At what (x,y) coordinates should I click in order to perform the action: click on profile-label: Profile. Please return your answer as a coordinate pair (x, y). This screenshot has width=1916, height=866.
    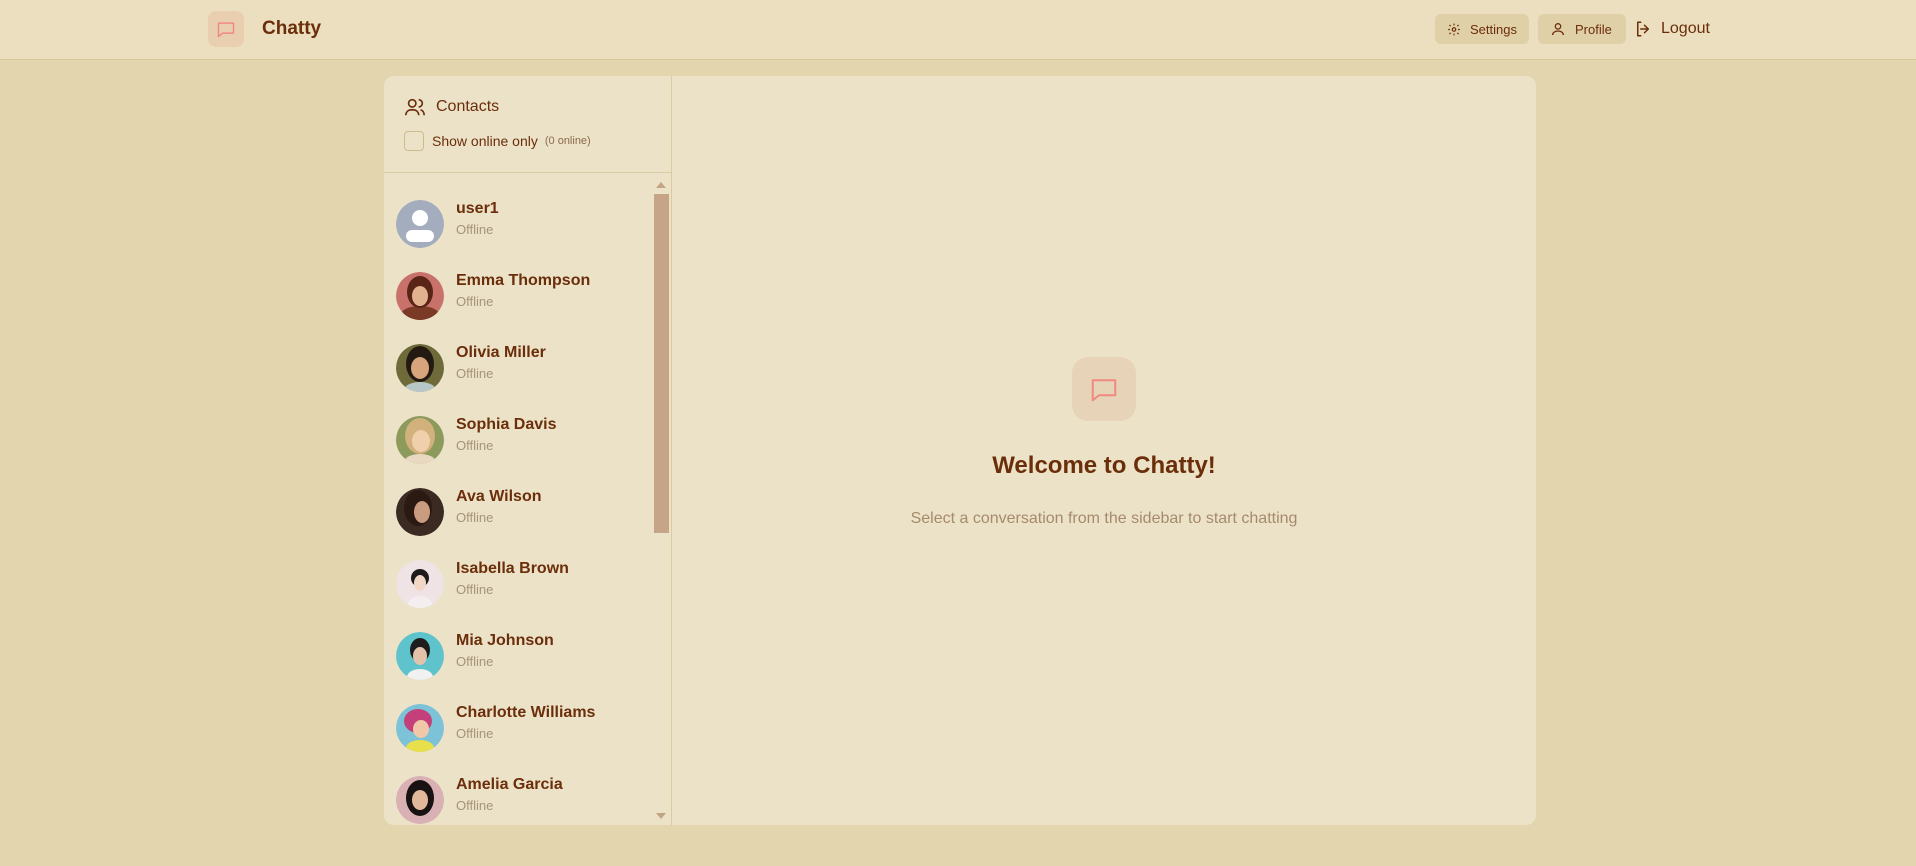
    Looking at the image, I should click on (1593, 29).